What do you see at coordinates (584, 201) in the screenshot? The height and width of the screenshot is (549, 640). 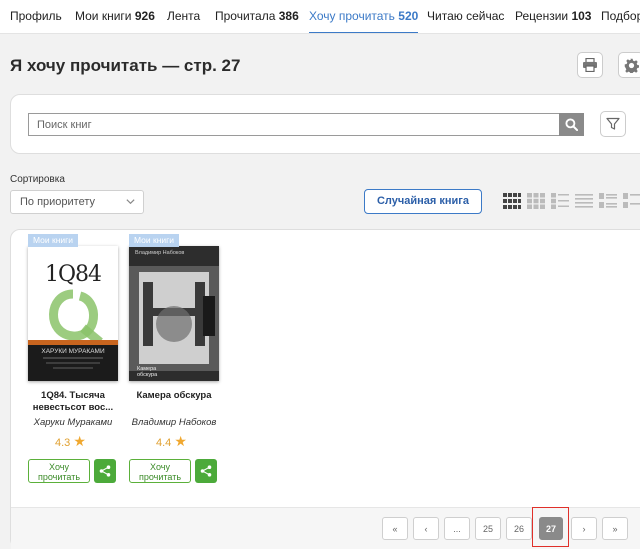 I see `view-list-icon` at bounding box center [584, 201].